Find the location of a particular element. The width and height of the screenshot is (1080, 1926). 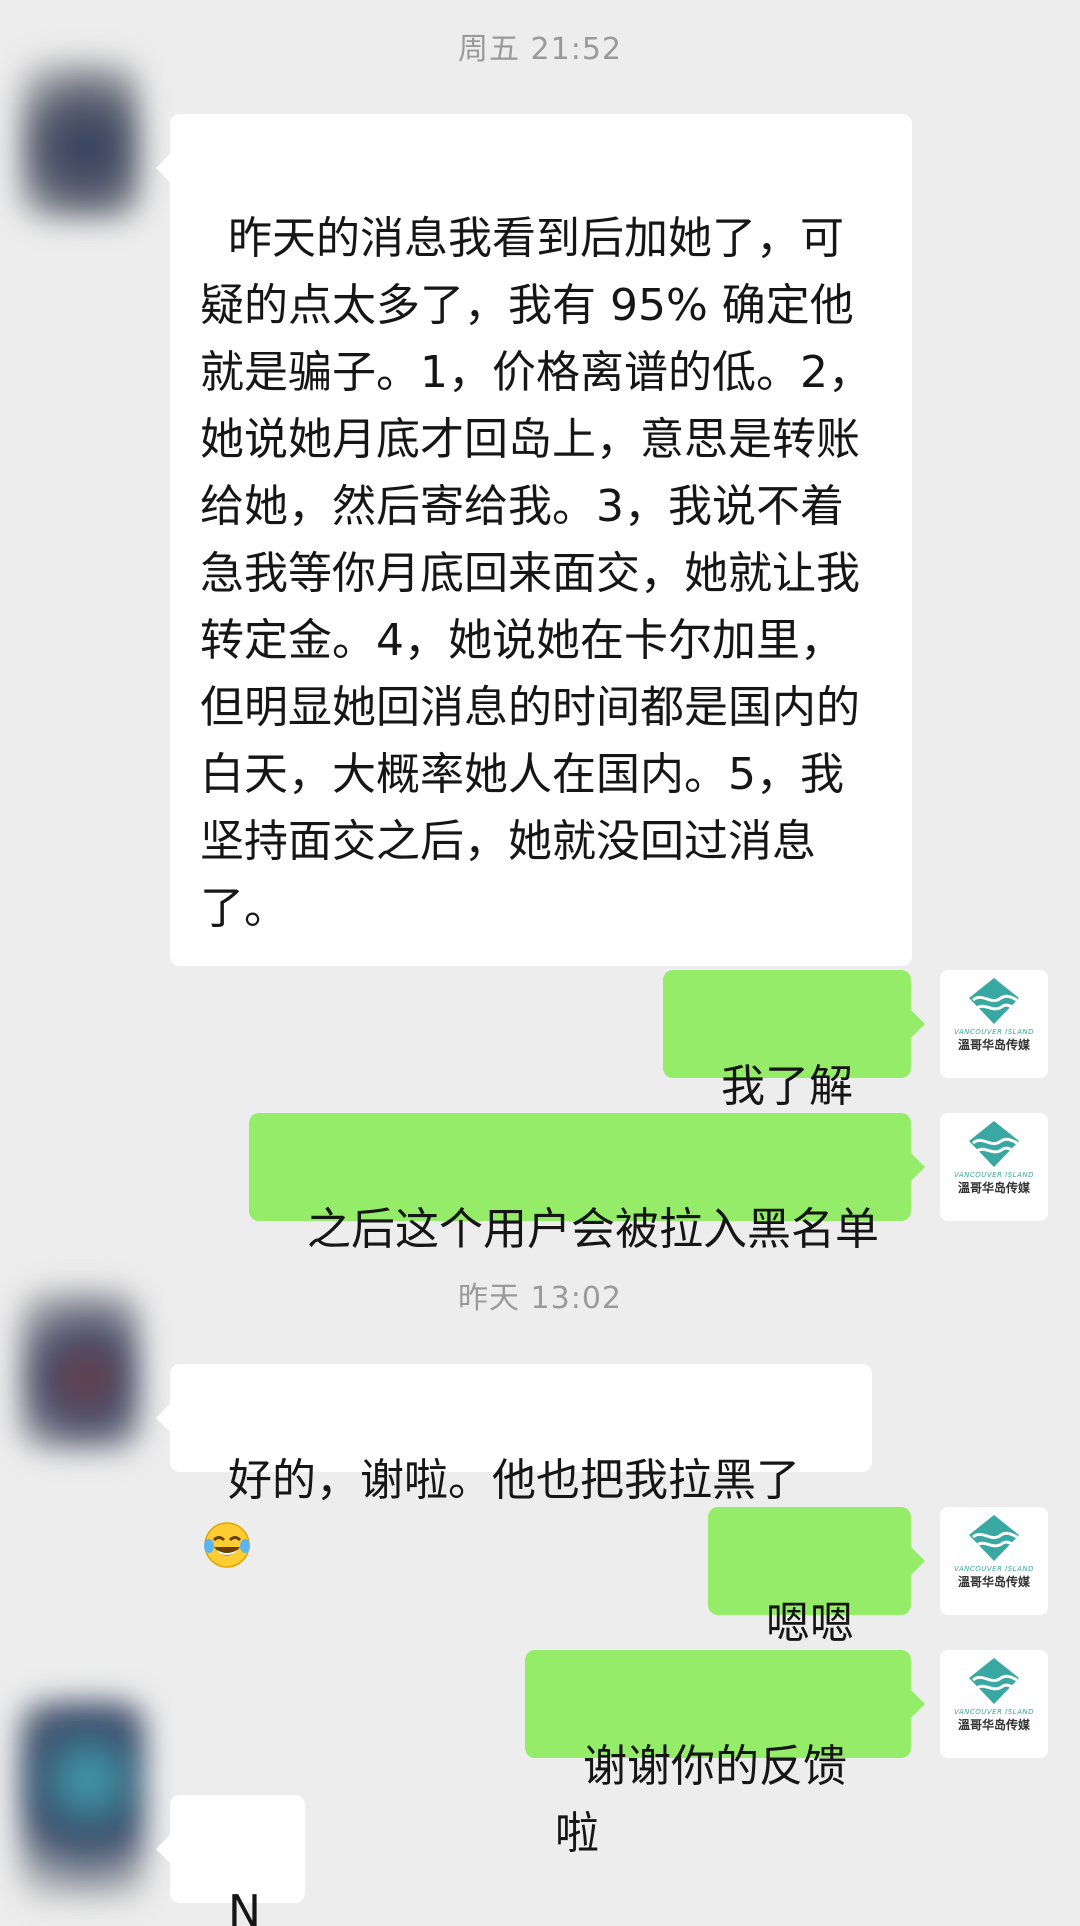

message-text: 谢谢你的反馈啦 is located at coordinates (701, 1800).